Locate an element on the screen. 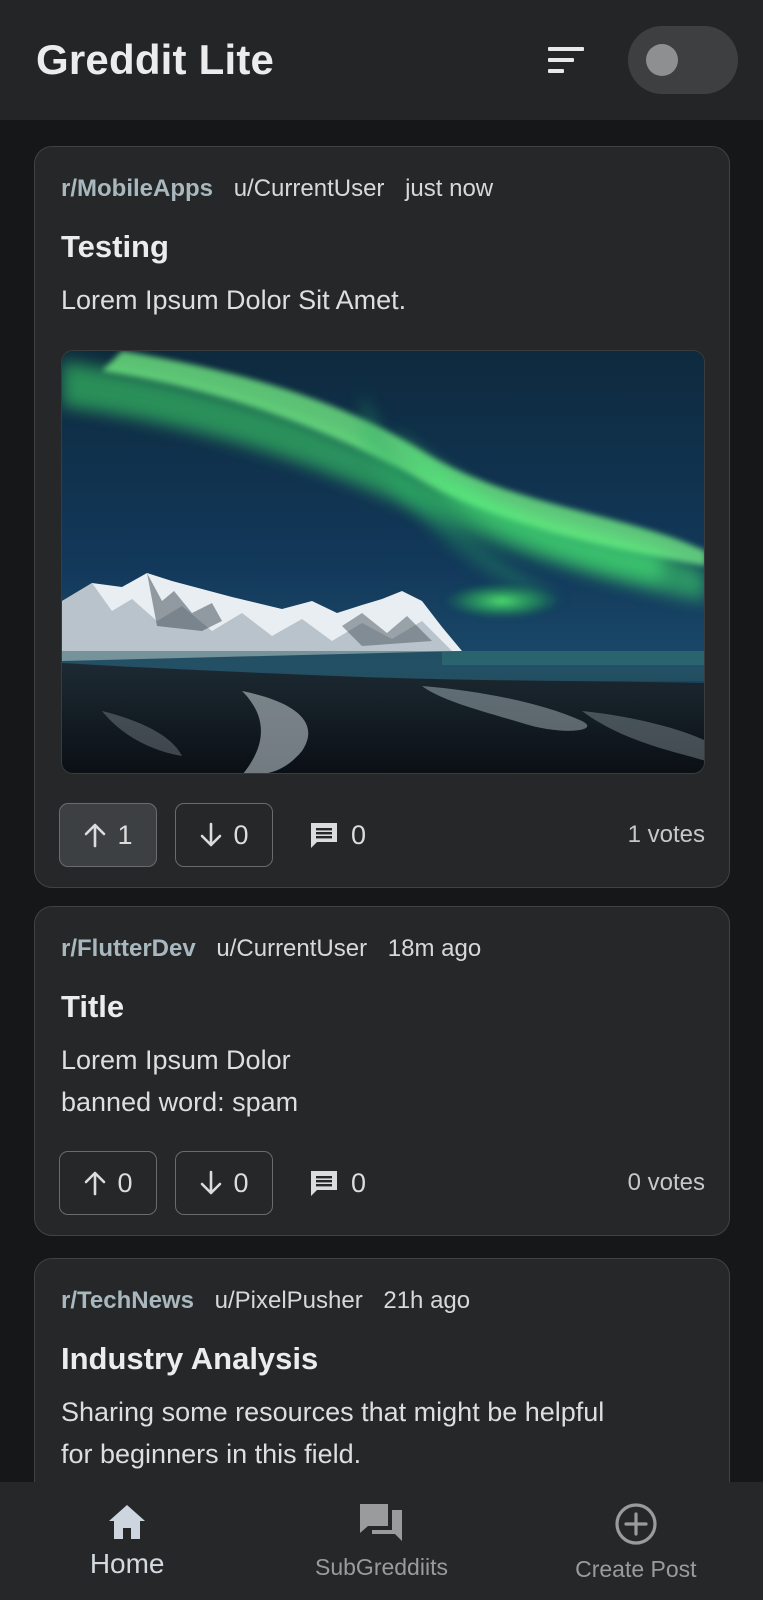 This screenshot has width=763, height=1600. post-title: Title is located at coordinates (93, 1006).